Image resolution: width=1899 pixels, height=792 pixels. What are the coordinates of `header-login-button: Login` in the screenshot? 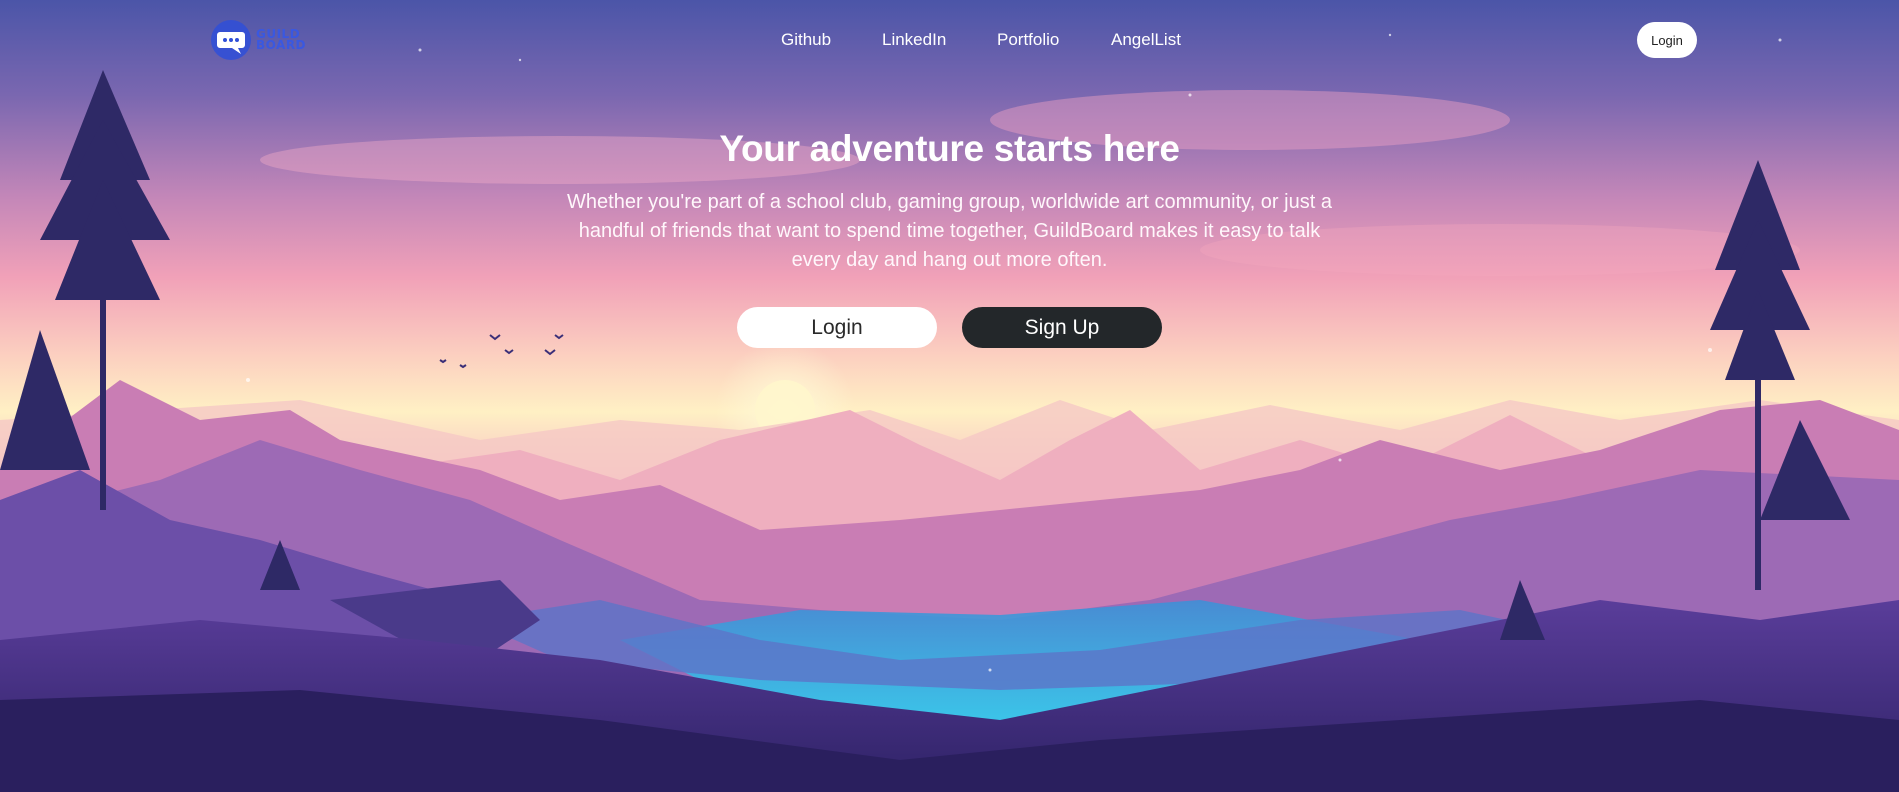 It's located at (1667, 40).